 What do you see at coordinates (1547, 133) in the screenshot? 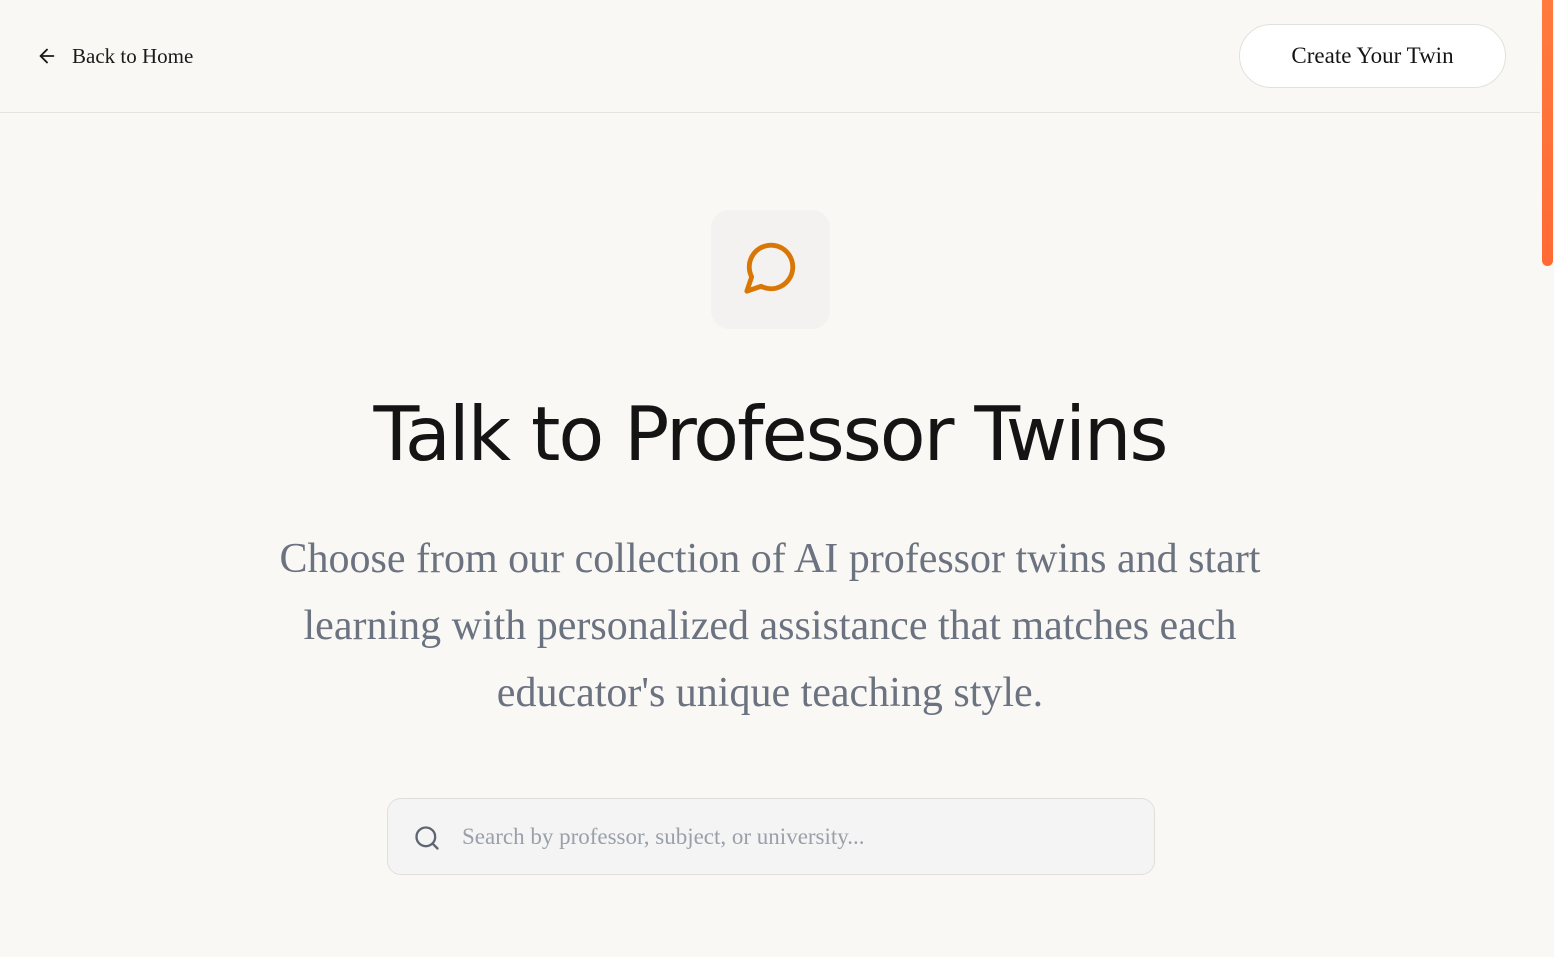
I see `page-scrollbar-thumb` at bounding box center [1547, 133].